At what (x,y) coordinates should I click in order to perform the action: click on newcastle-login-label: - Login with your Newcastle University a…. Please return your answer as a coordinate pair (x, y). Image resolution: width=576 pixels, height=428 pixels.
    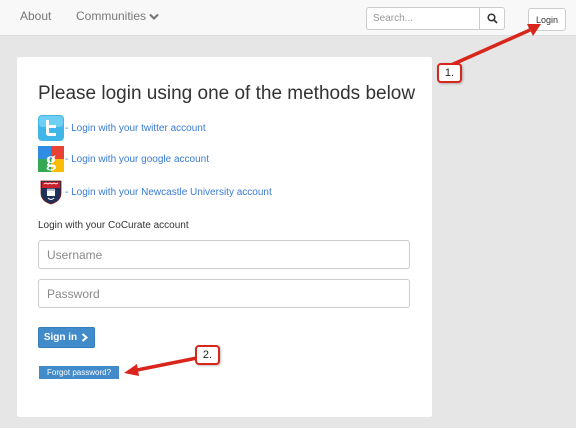
    Looking at the image, I should click on (168, 192).